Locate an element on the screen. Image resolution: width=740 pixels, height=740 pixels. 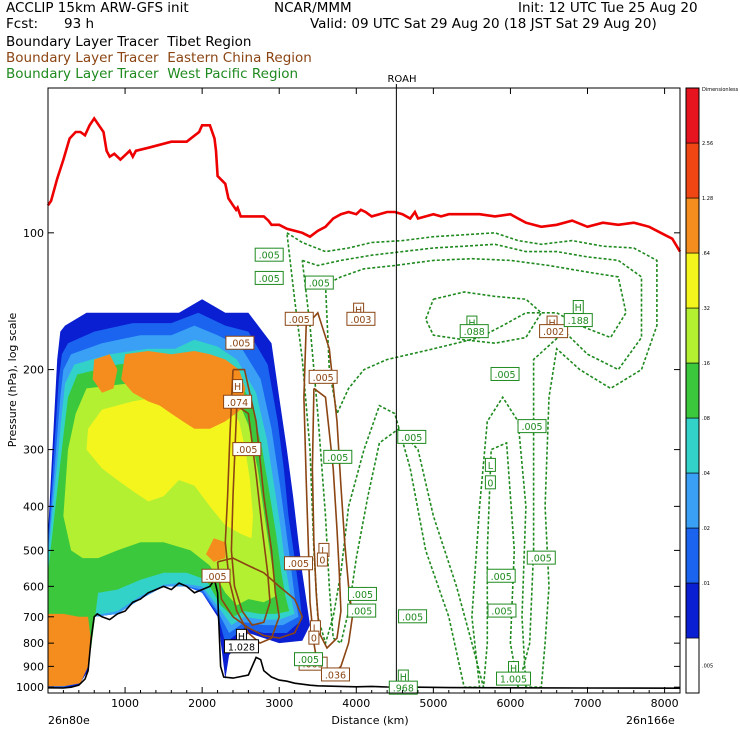
y-tick-label: 1000 is located at coordinates (30, 687).